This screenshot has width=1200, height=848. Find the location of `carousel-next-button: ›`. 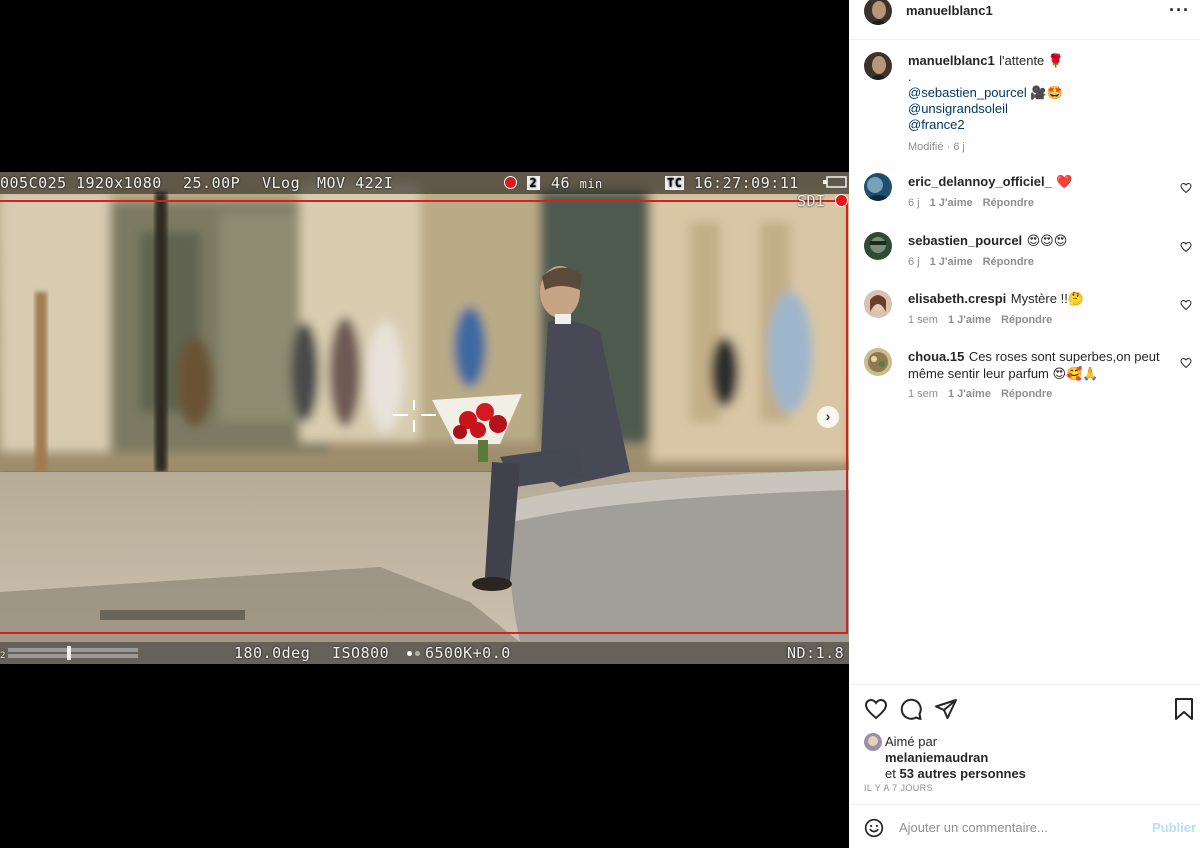

carousel-next-button: › is located at coordinates (828, 417).